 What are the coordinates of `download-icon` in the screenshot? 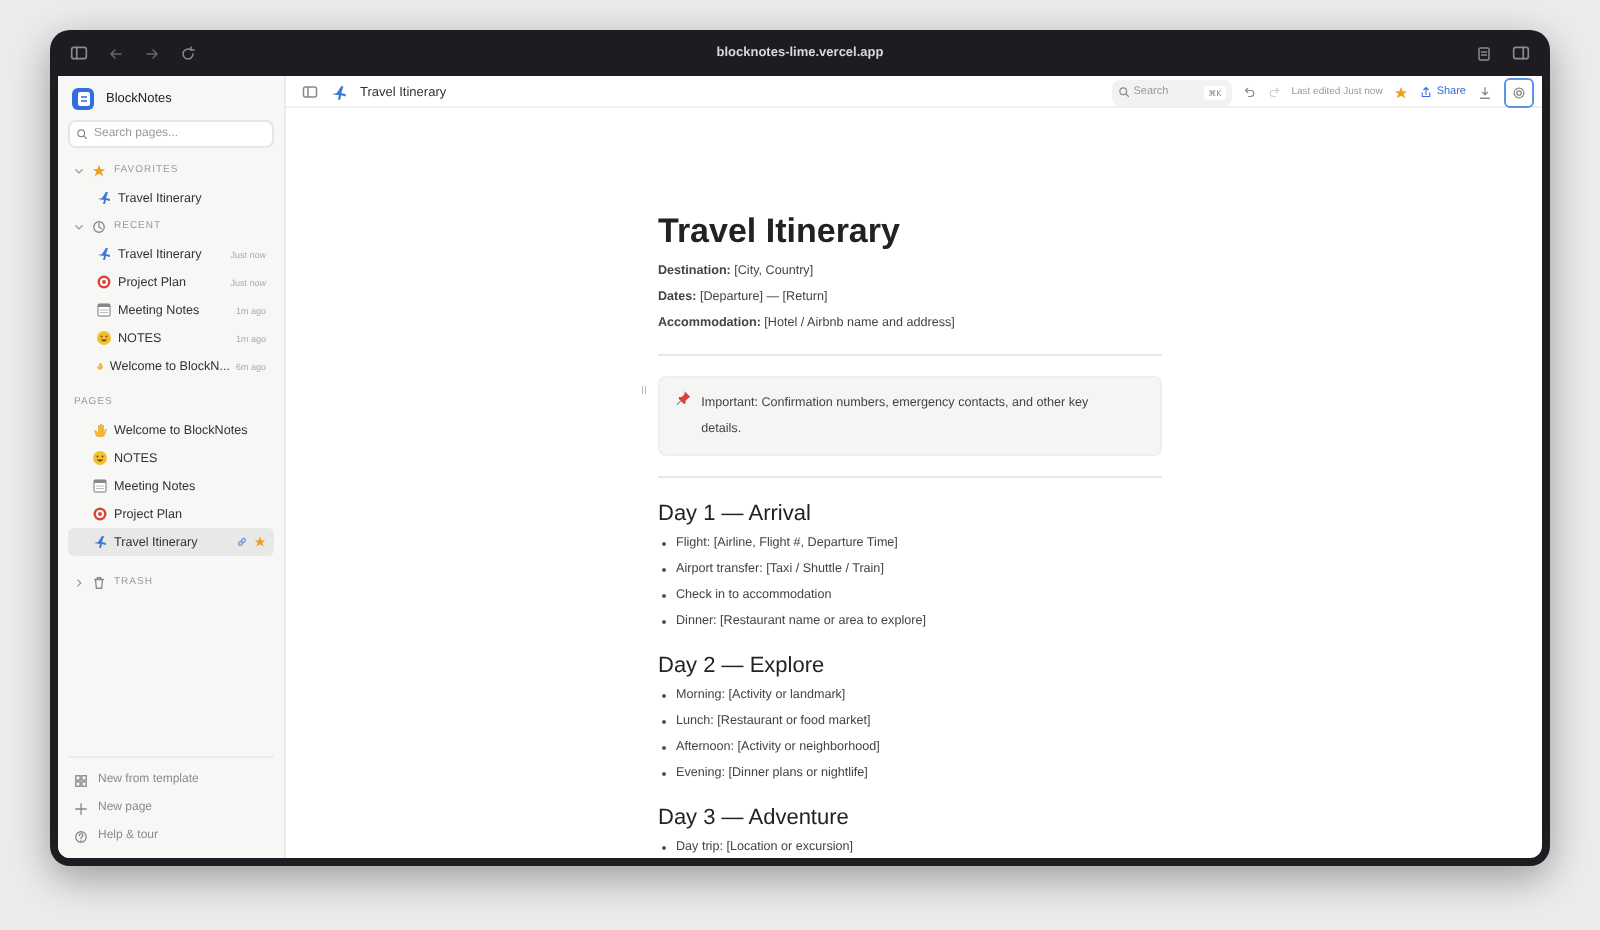 It's located at (1485, 92).